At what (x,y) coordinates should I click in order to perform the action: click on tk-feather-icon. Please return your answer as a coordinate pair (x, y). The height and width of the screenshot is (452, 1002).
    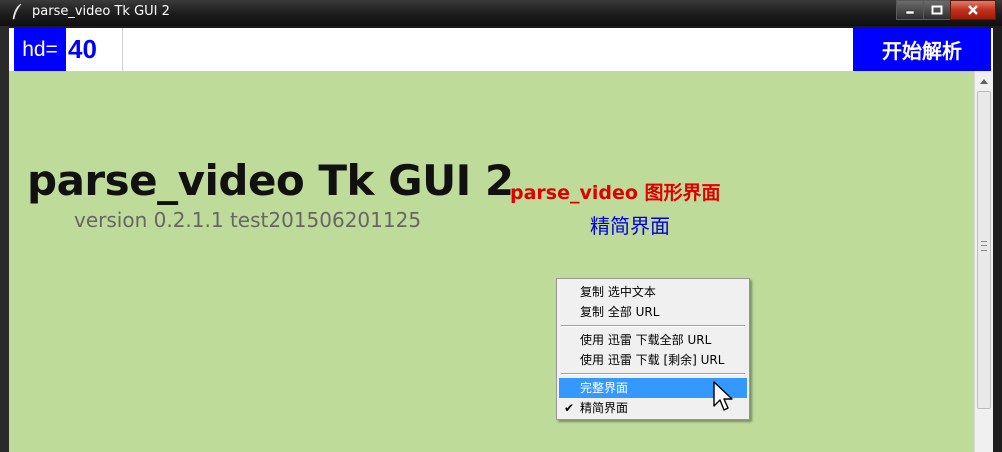
    Looking at the image, I should click on (17, 11).